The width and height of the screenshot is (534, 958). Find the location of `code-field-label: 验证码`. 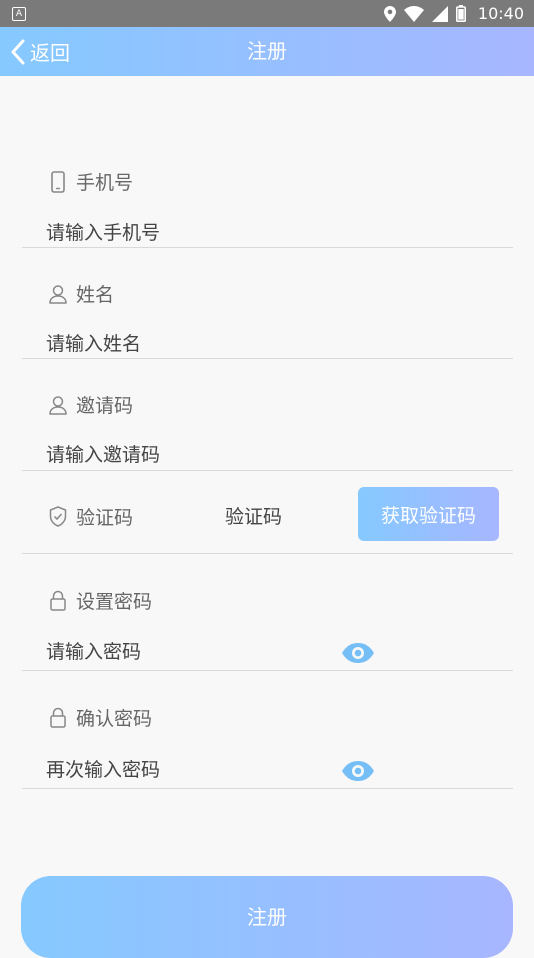

code-field-label: 验证码 is located at coordinates (90, 516).